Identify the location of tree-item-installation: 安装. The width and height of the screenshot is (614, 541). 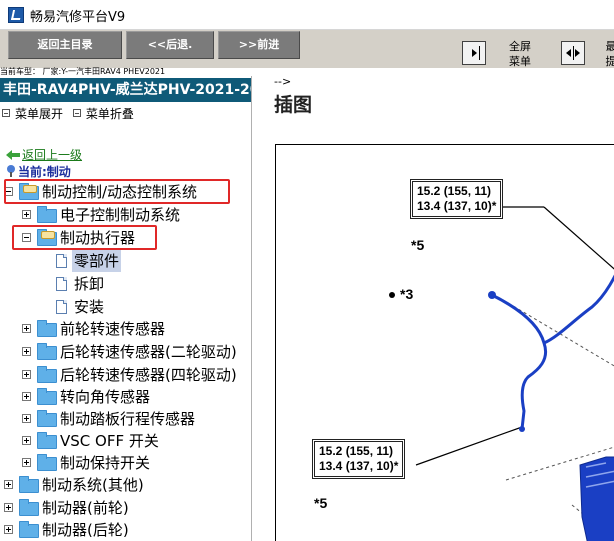
(125, 307).